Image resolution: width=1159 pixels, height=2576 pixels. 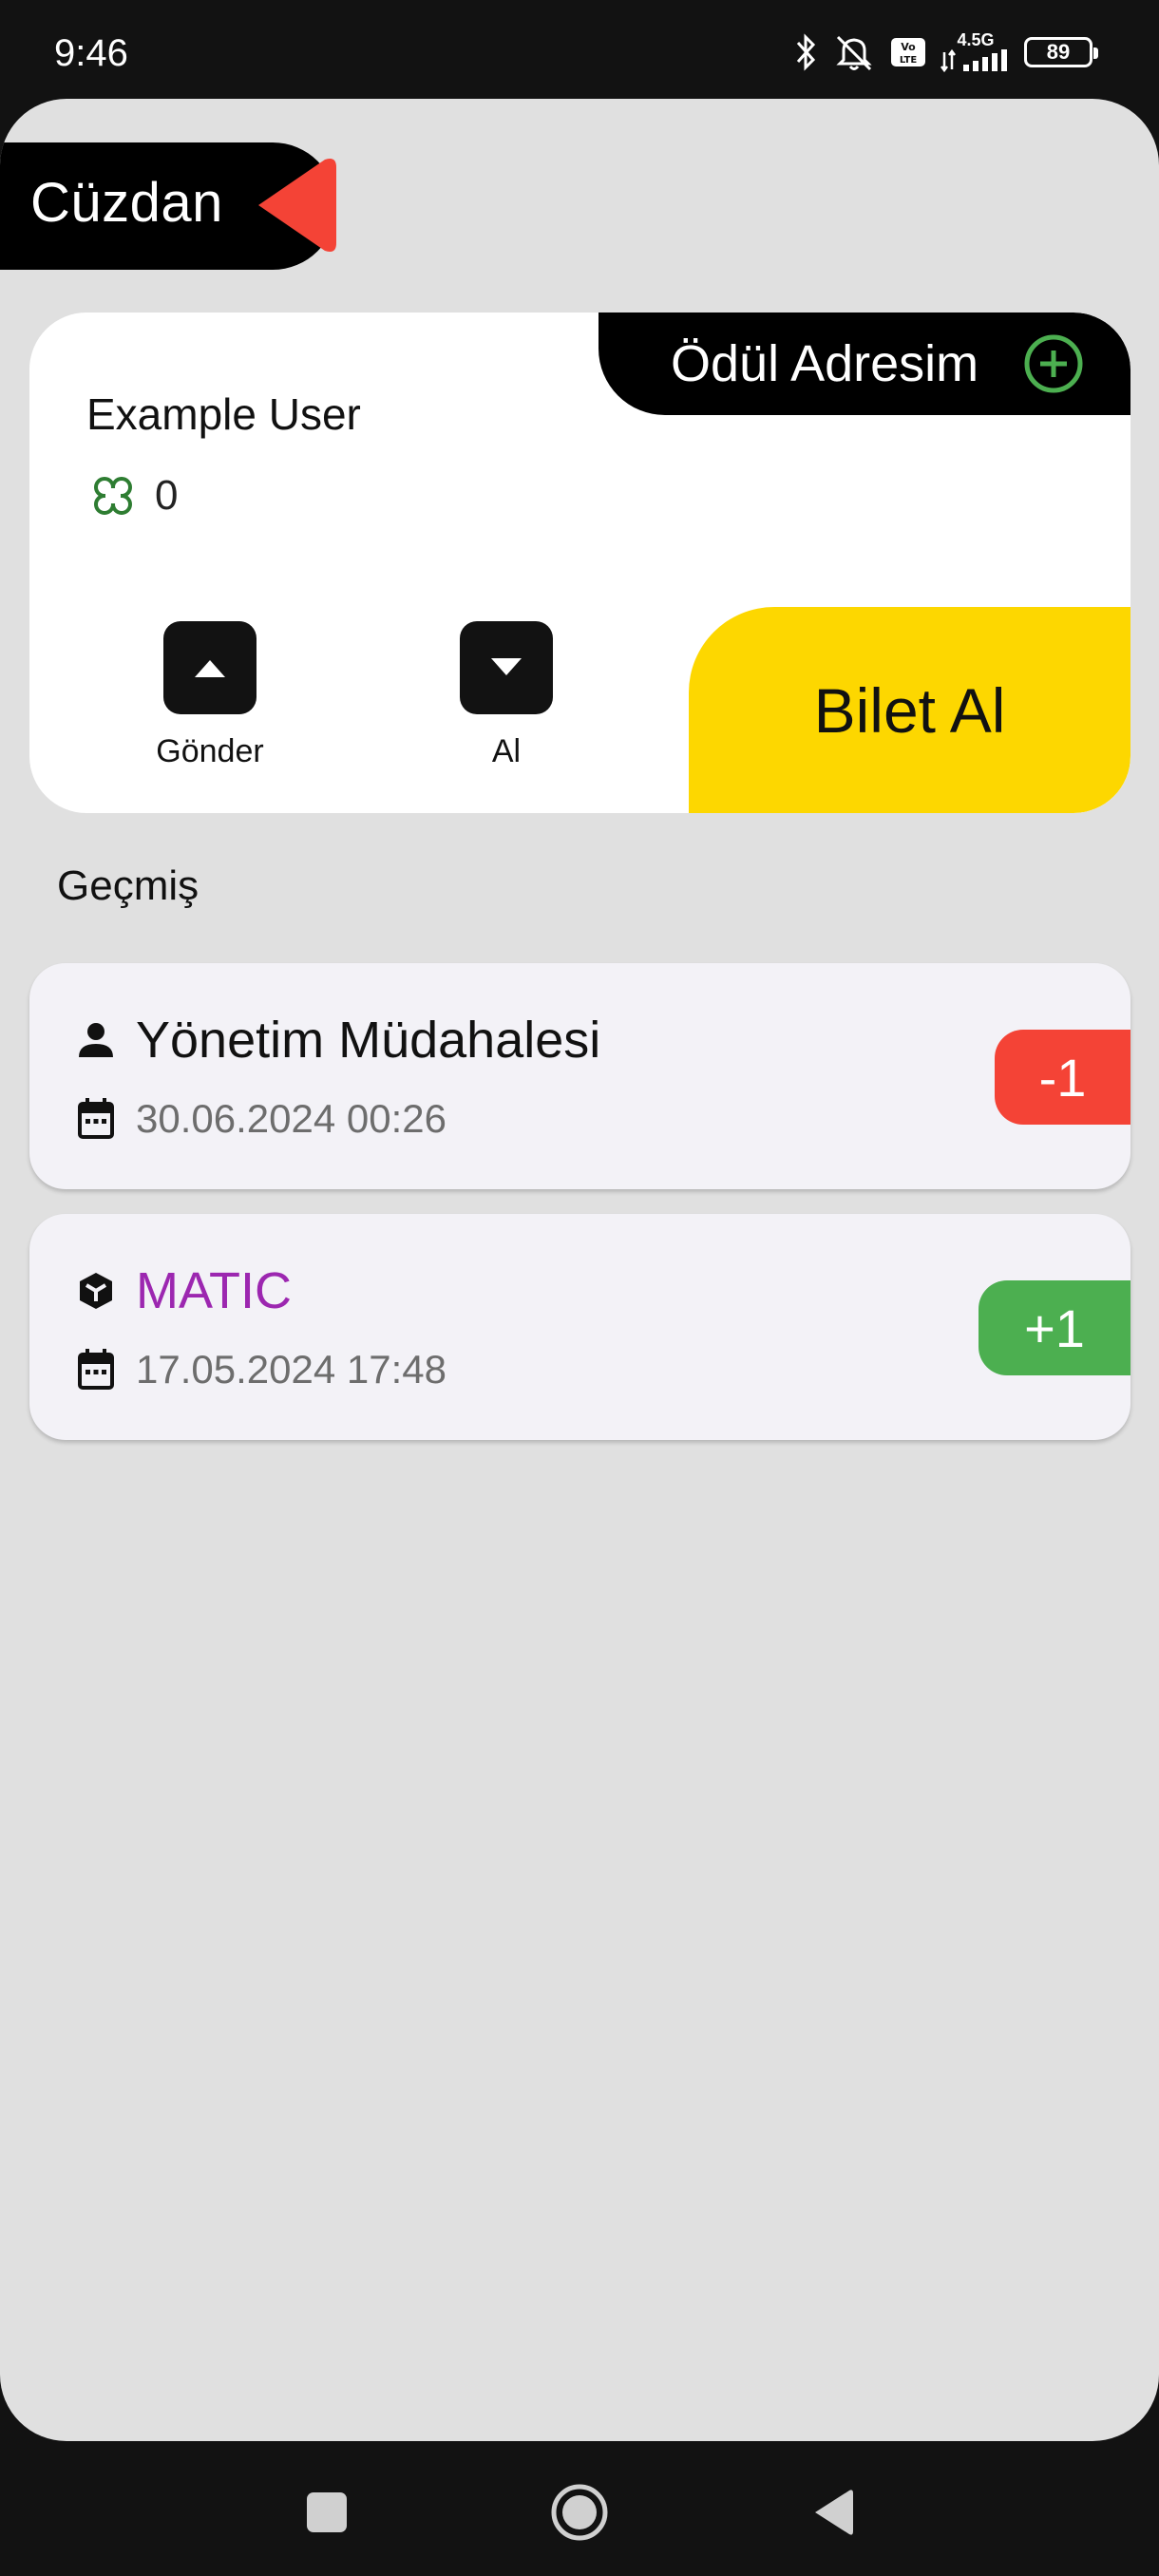 What do you see at coordinates (126, 203) in the screenshot?
I see `page-title: Cüzdan` at bounding box center [126, 203].